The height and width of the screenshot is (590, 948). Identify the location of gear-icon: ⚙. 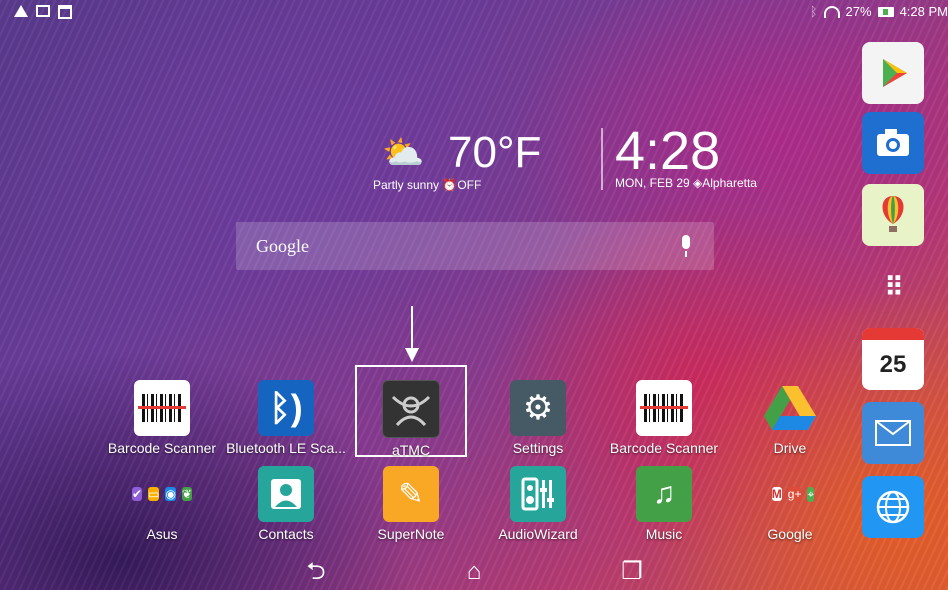
(538, 408).